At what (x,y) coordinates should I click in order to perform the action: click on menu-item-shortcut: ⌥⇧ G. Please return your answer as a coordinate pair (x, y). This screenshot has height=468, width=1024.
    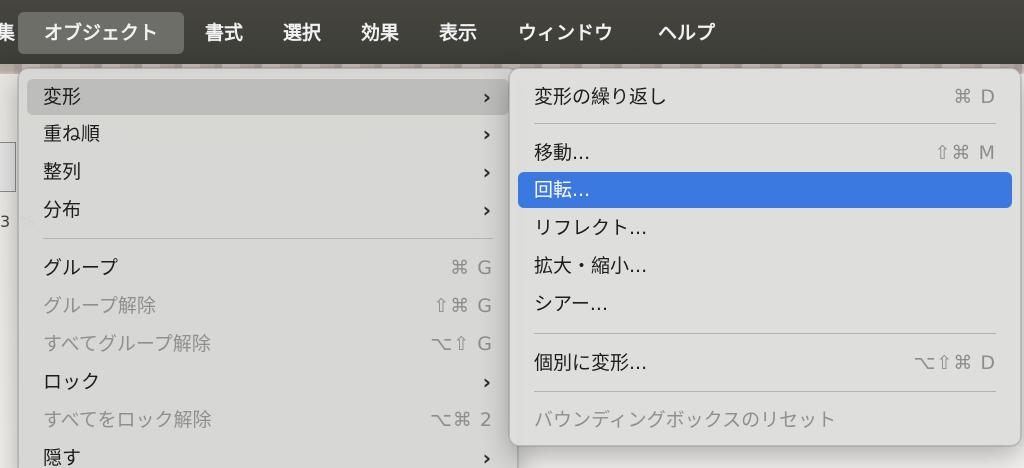
    Looking at the image, I should click on (461, 344).